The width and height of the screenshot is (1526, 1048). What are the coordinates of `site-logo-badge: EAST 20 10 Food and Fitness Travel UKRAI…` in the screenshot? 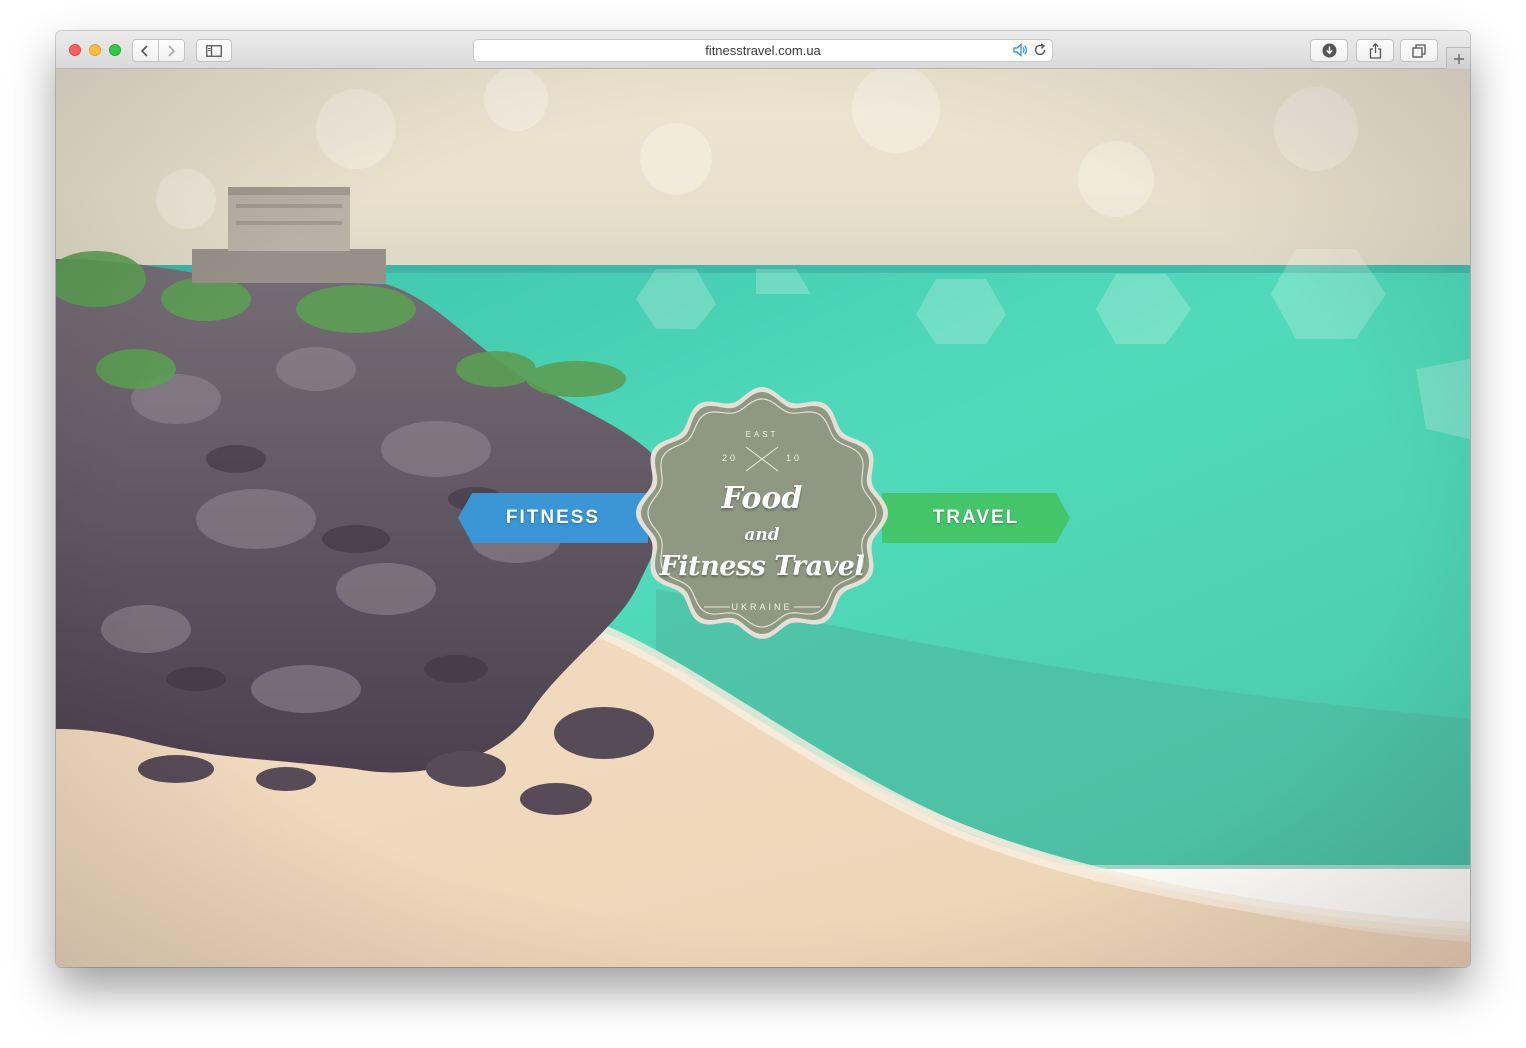 It's located at (762, 513).